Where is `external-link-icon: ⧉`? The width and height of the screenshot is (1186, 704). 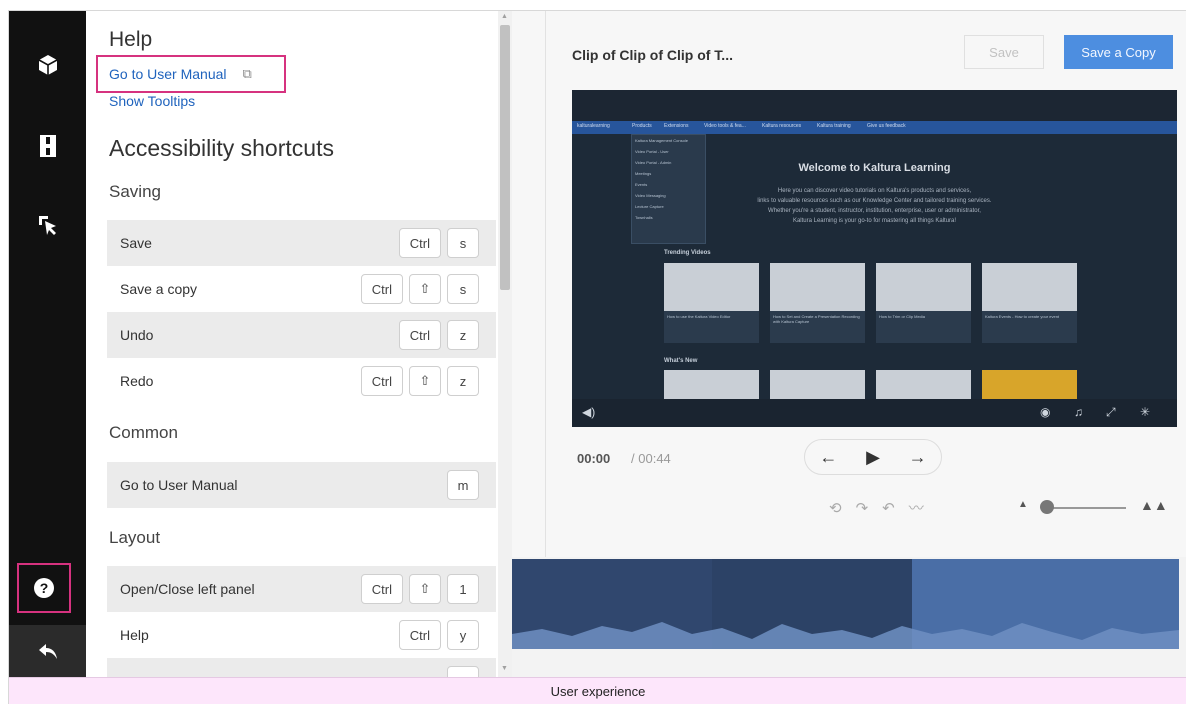 external-link-icon: ⧉ is located at coordinates (247, 73).